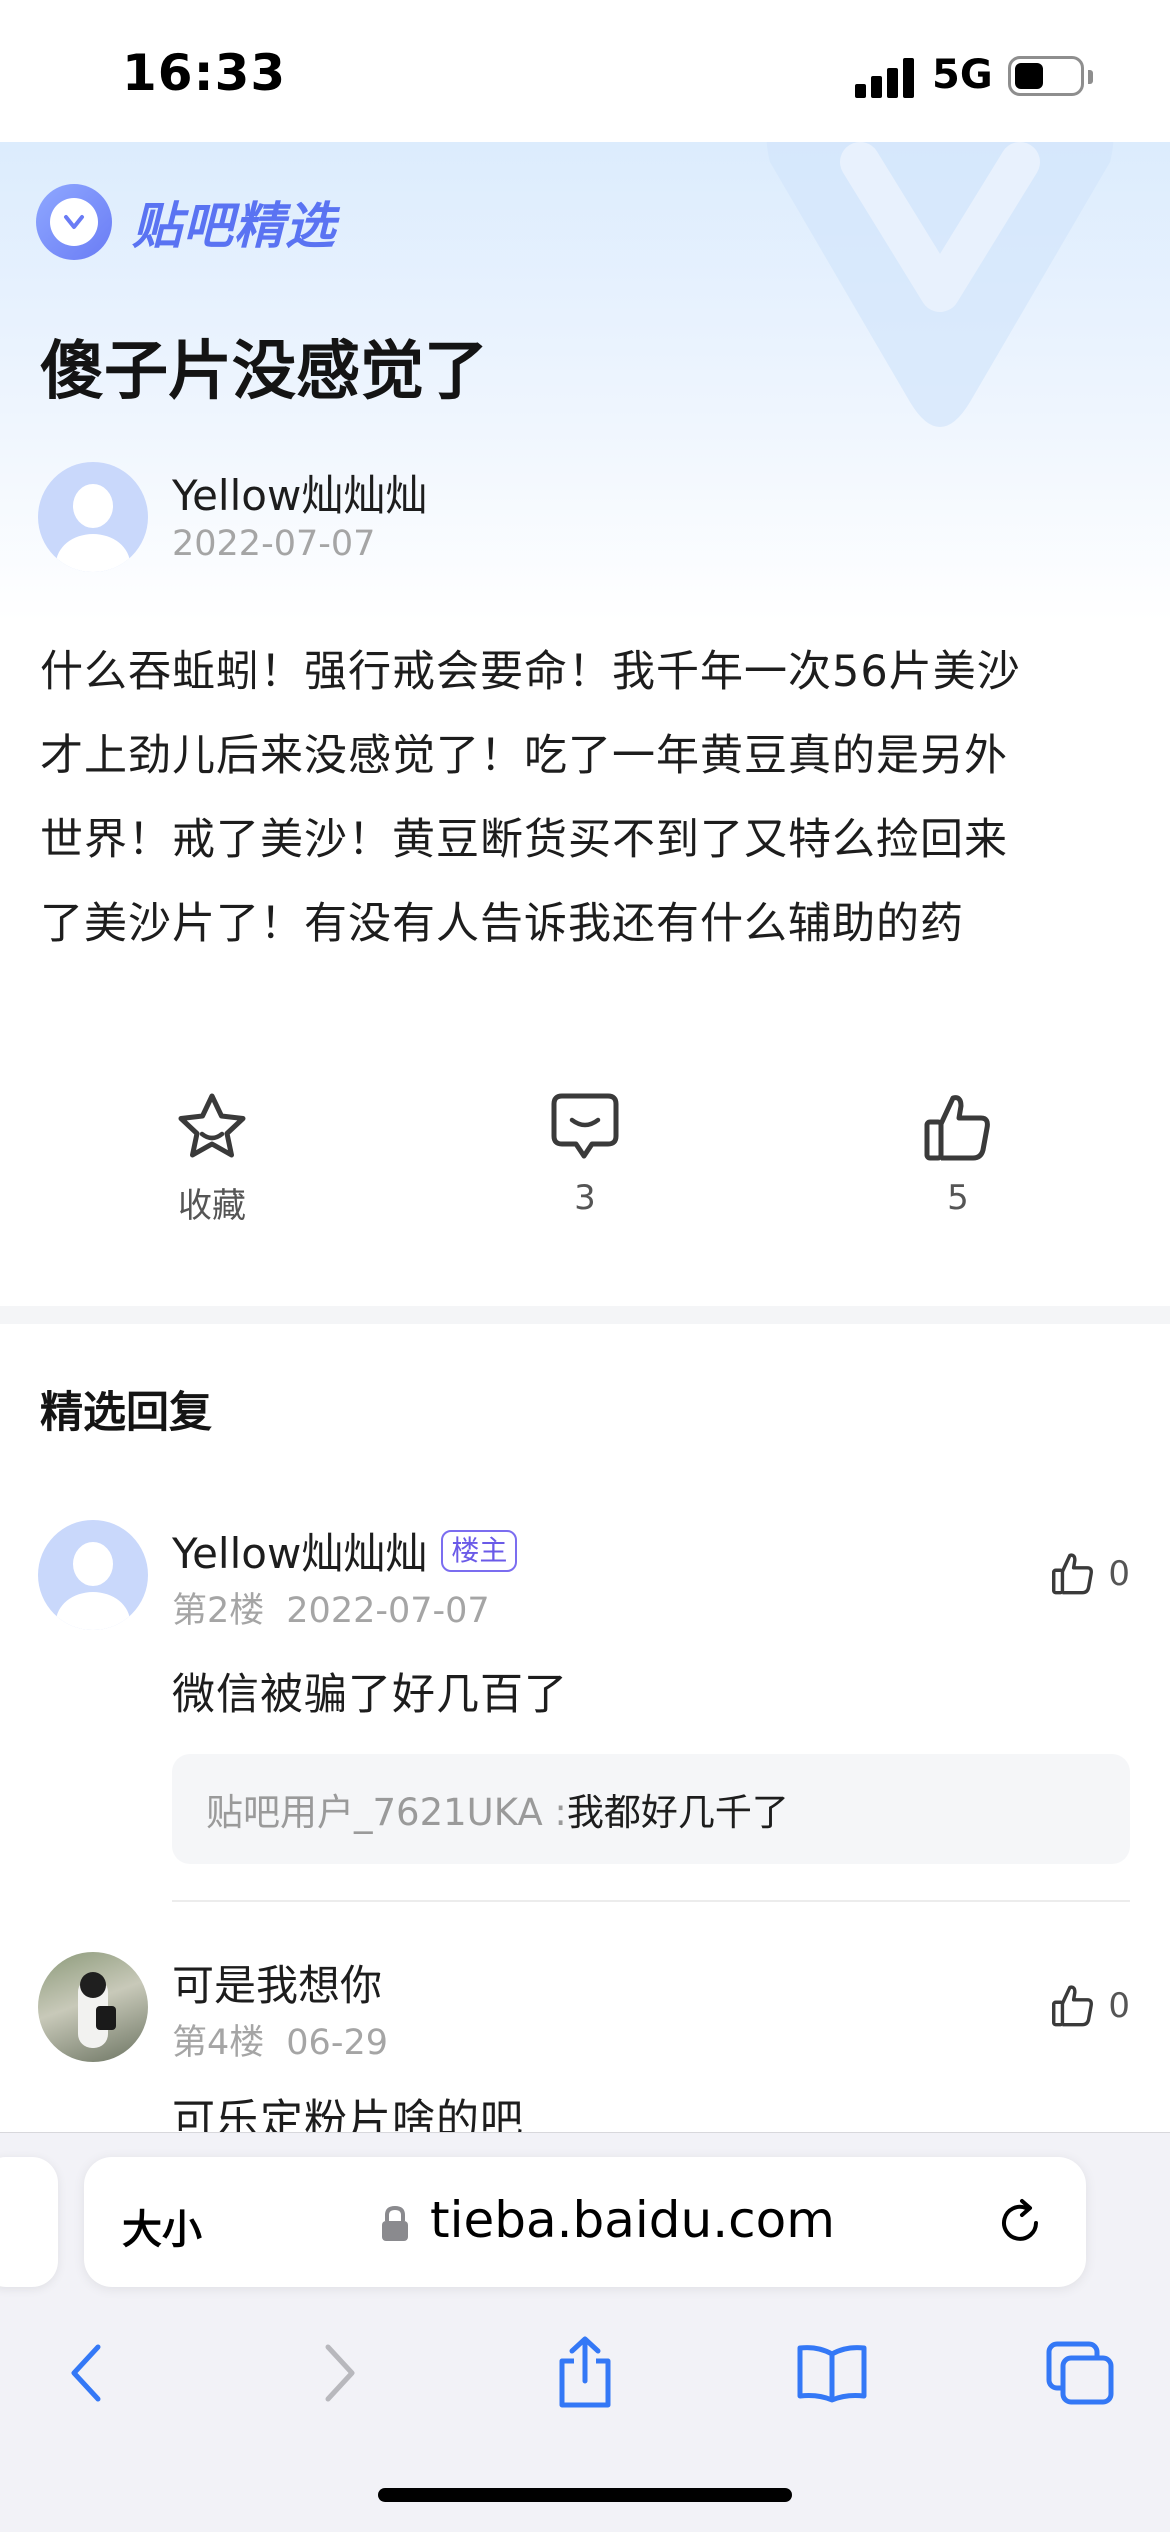  I want to click on post-title: 傻子片没感觉了, so click(264, 372).